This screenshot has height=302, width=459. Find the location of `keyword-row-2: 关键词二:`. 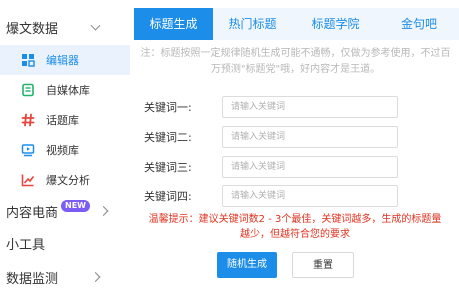

keyword-row-2: 关键词二: is located at coordinates (274, 137).